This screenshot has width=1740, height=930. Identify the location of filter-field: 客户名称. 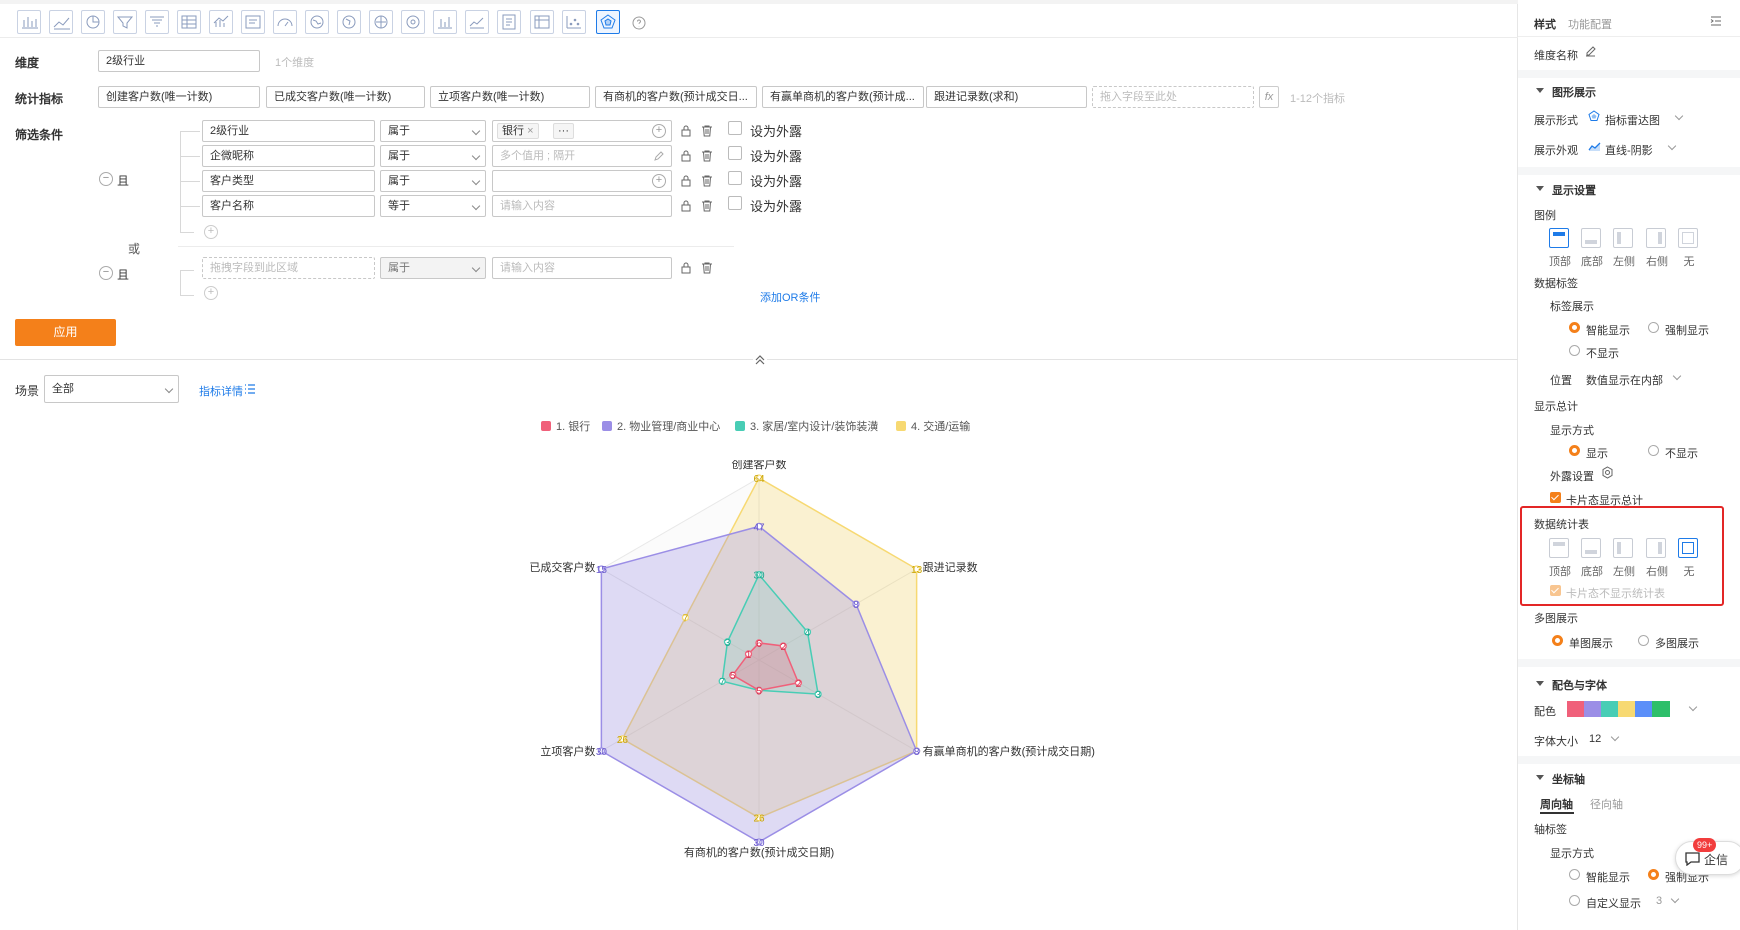
(288, 206).